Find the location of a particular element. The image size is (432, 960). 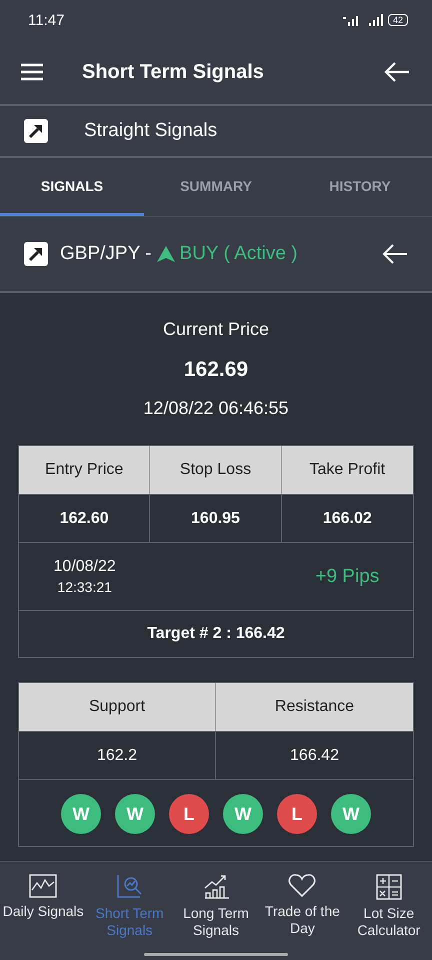

battery-indicator: 42 is located at coordinates (398, 20).